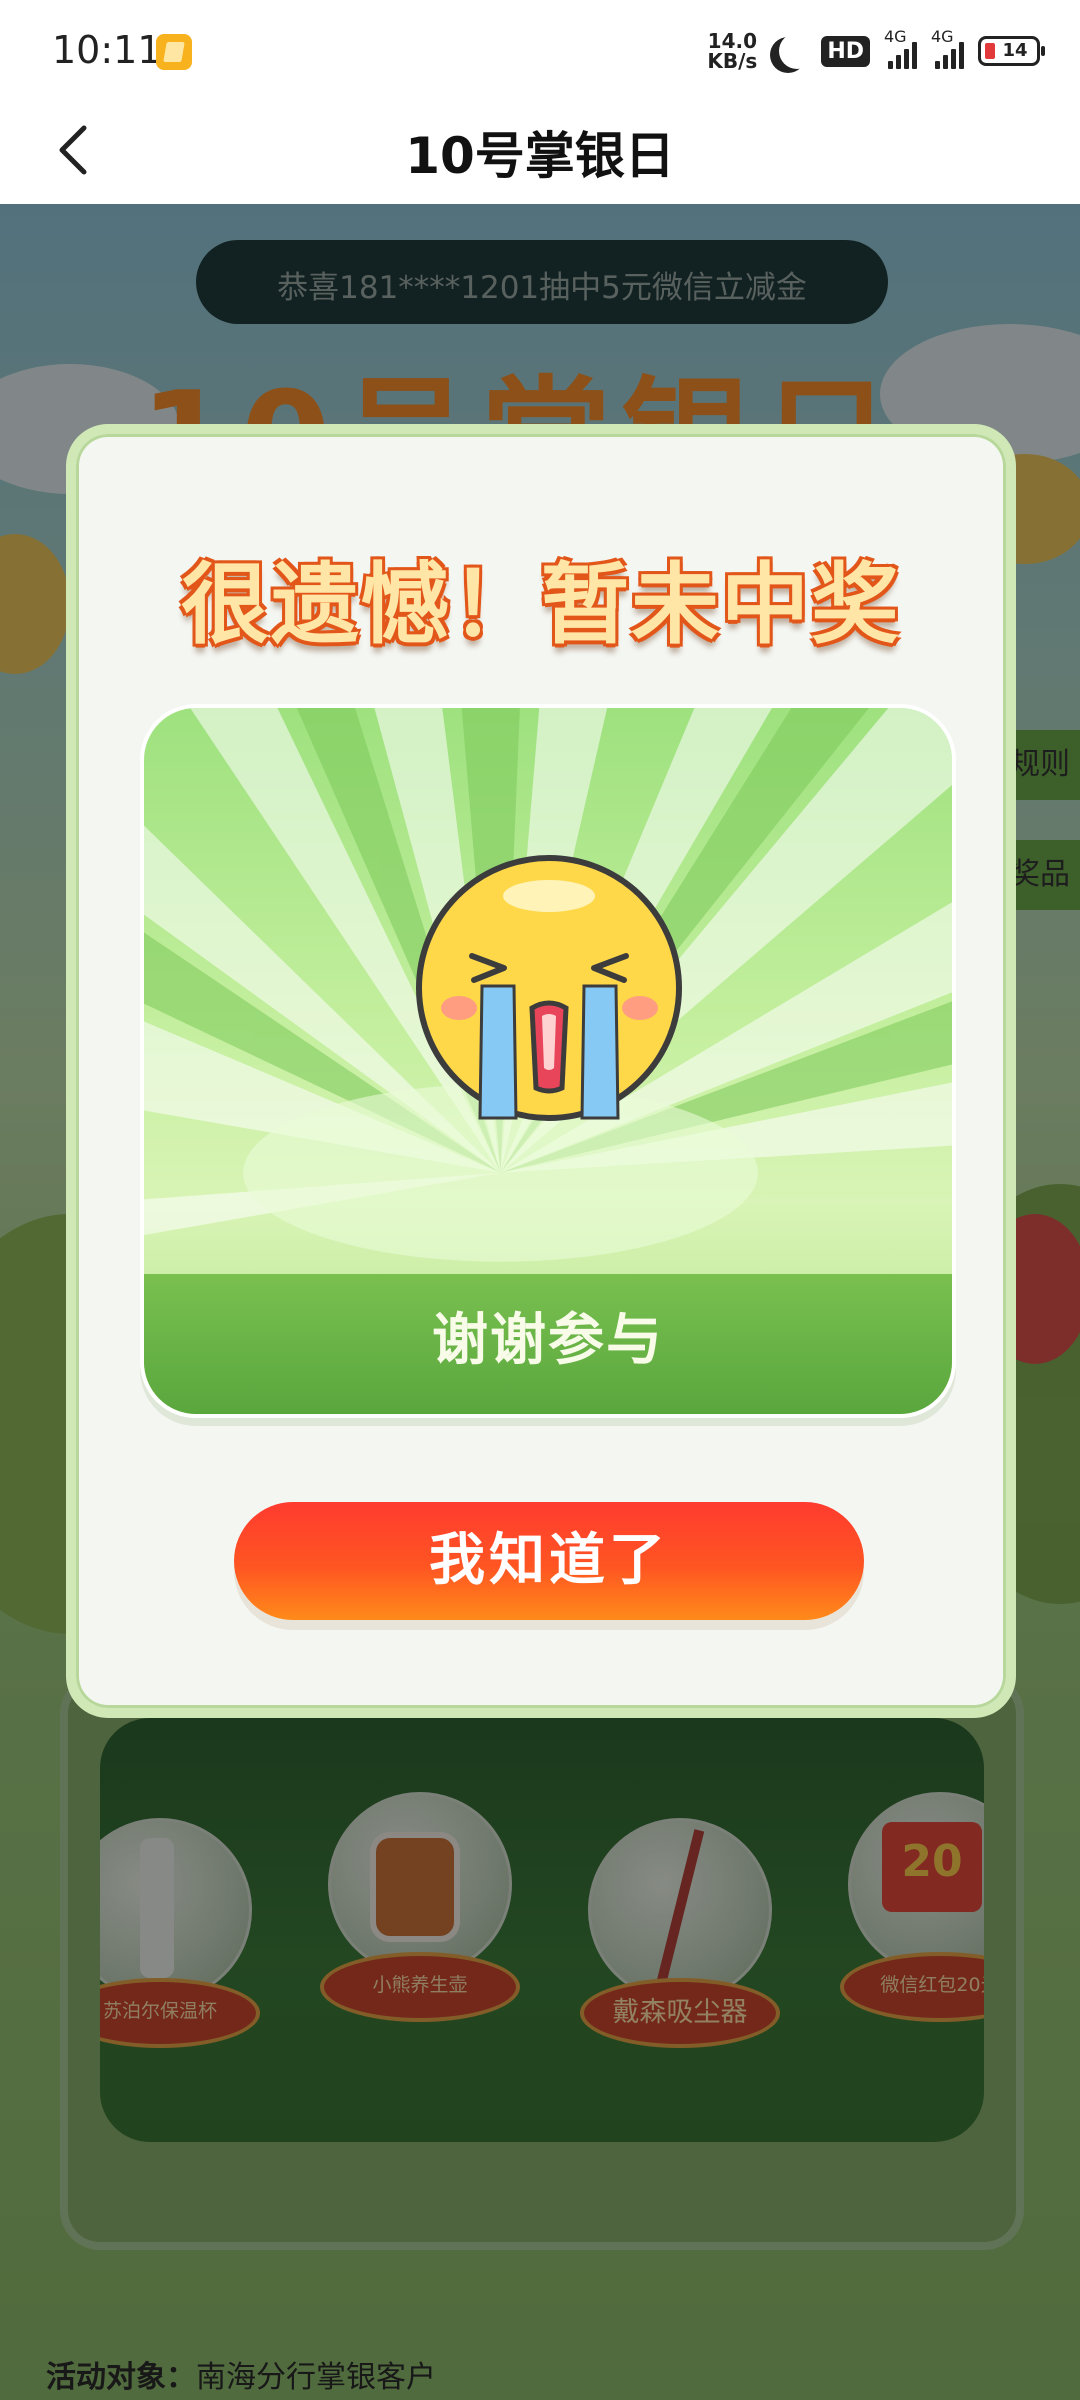 This screenshot has width=1080, height=2400. I want to click on status-time: 10:11, so click(107, 50).